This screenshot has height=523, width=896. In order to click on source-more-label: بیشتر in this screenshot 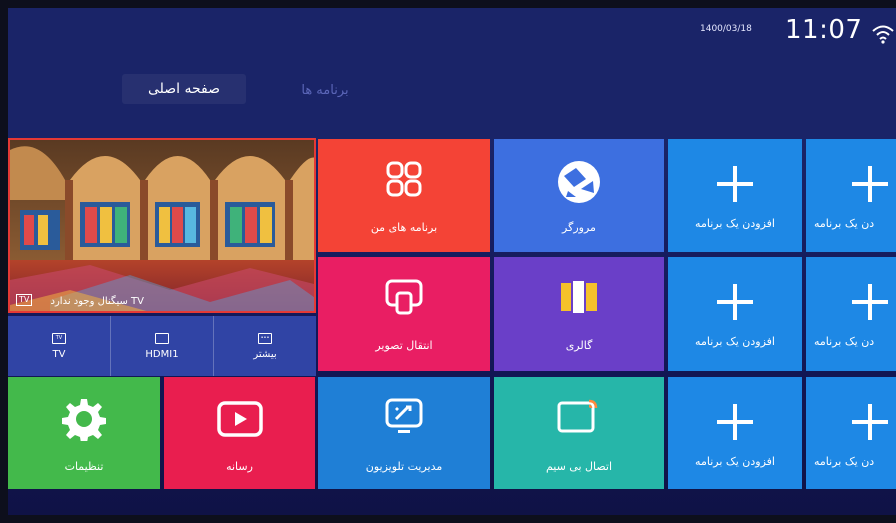, I will do `click(265, 354)`.